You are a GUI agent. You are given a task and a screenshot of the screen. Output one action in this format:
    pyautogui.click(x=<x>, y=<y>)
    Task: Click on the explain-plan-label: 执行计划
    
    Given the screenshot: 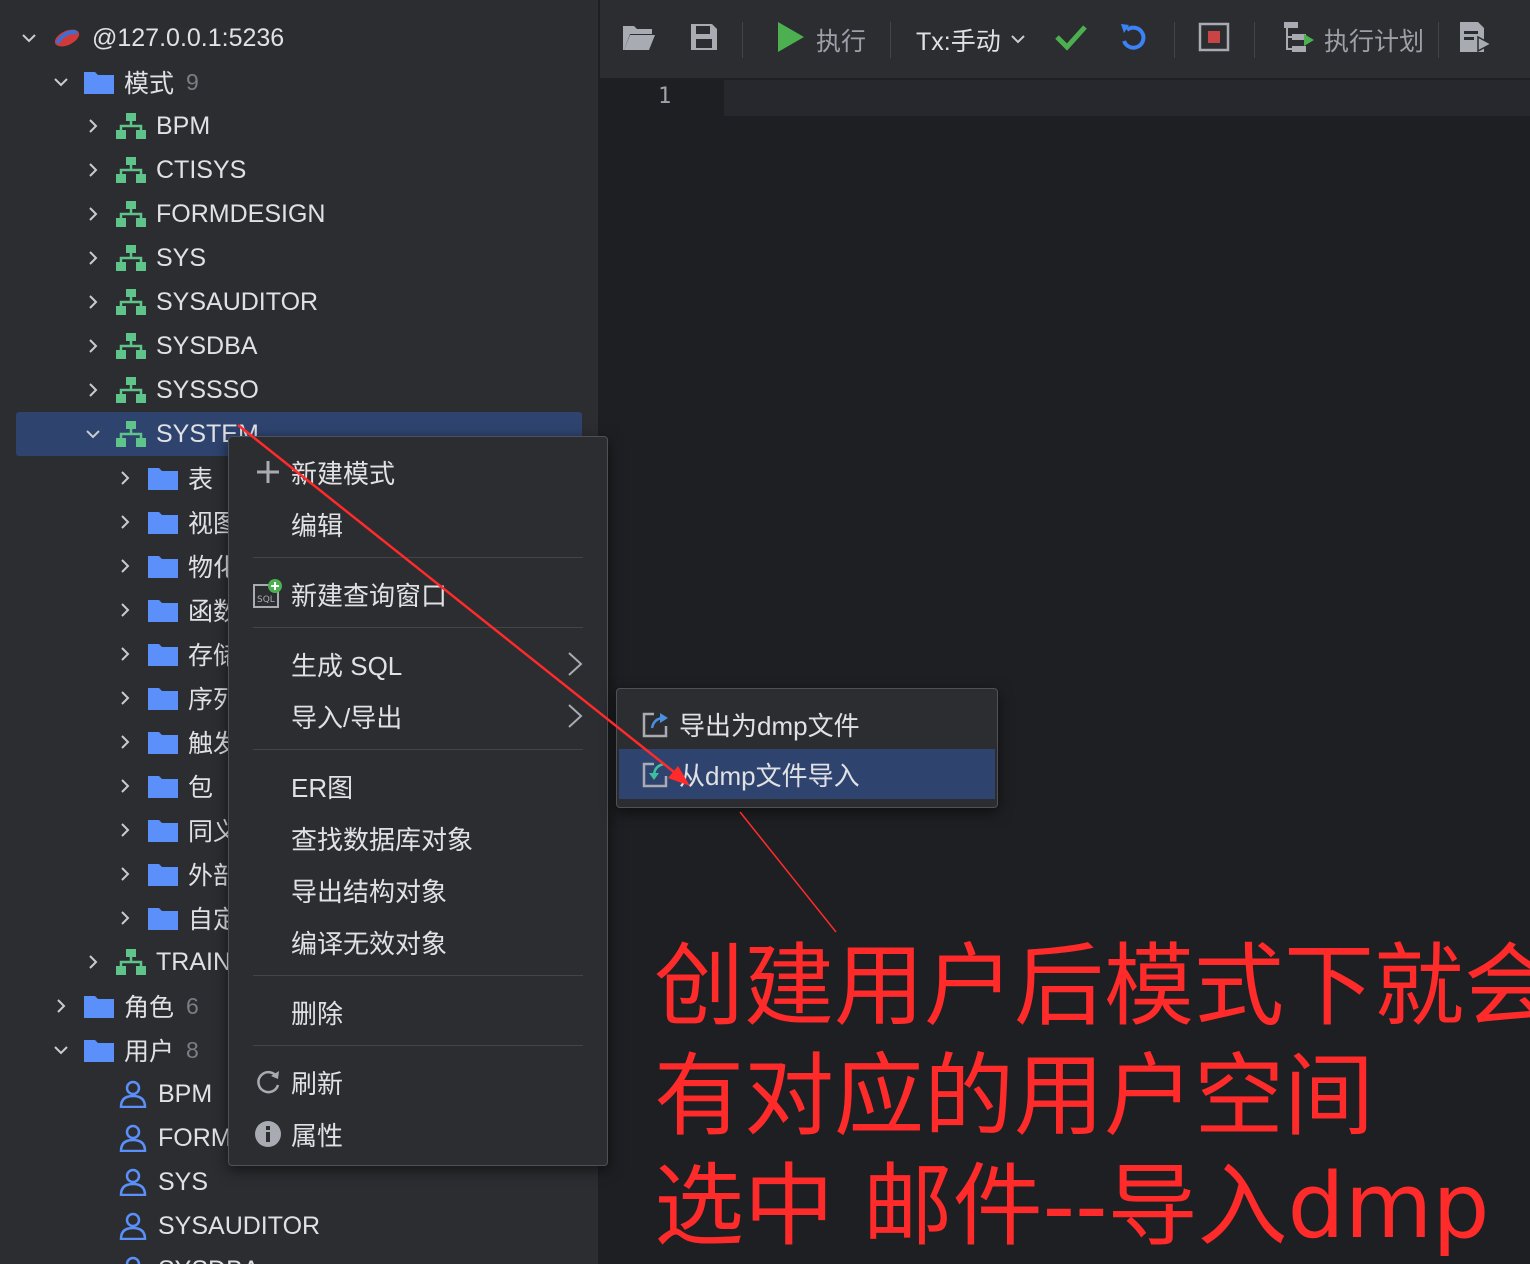 What is the action you would take?
    pyautogui.click(x=1374, y=42)
    